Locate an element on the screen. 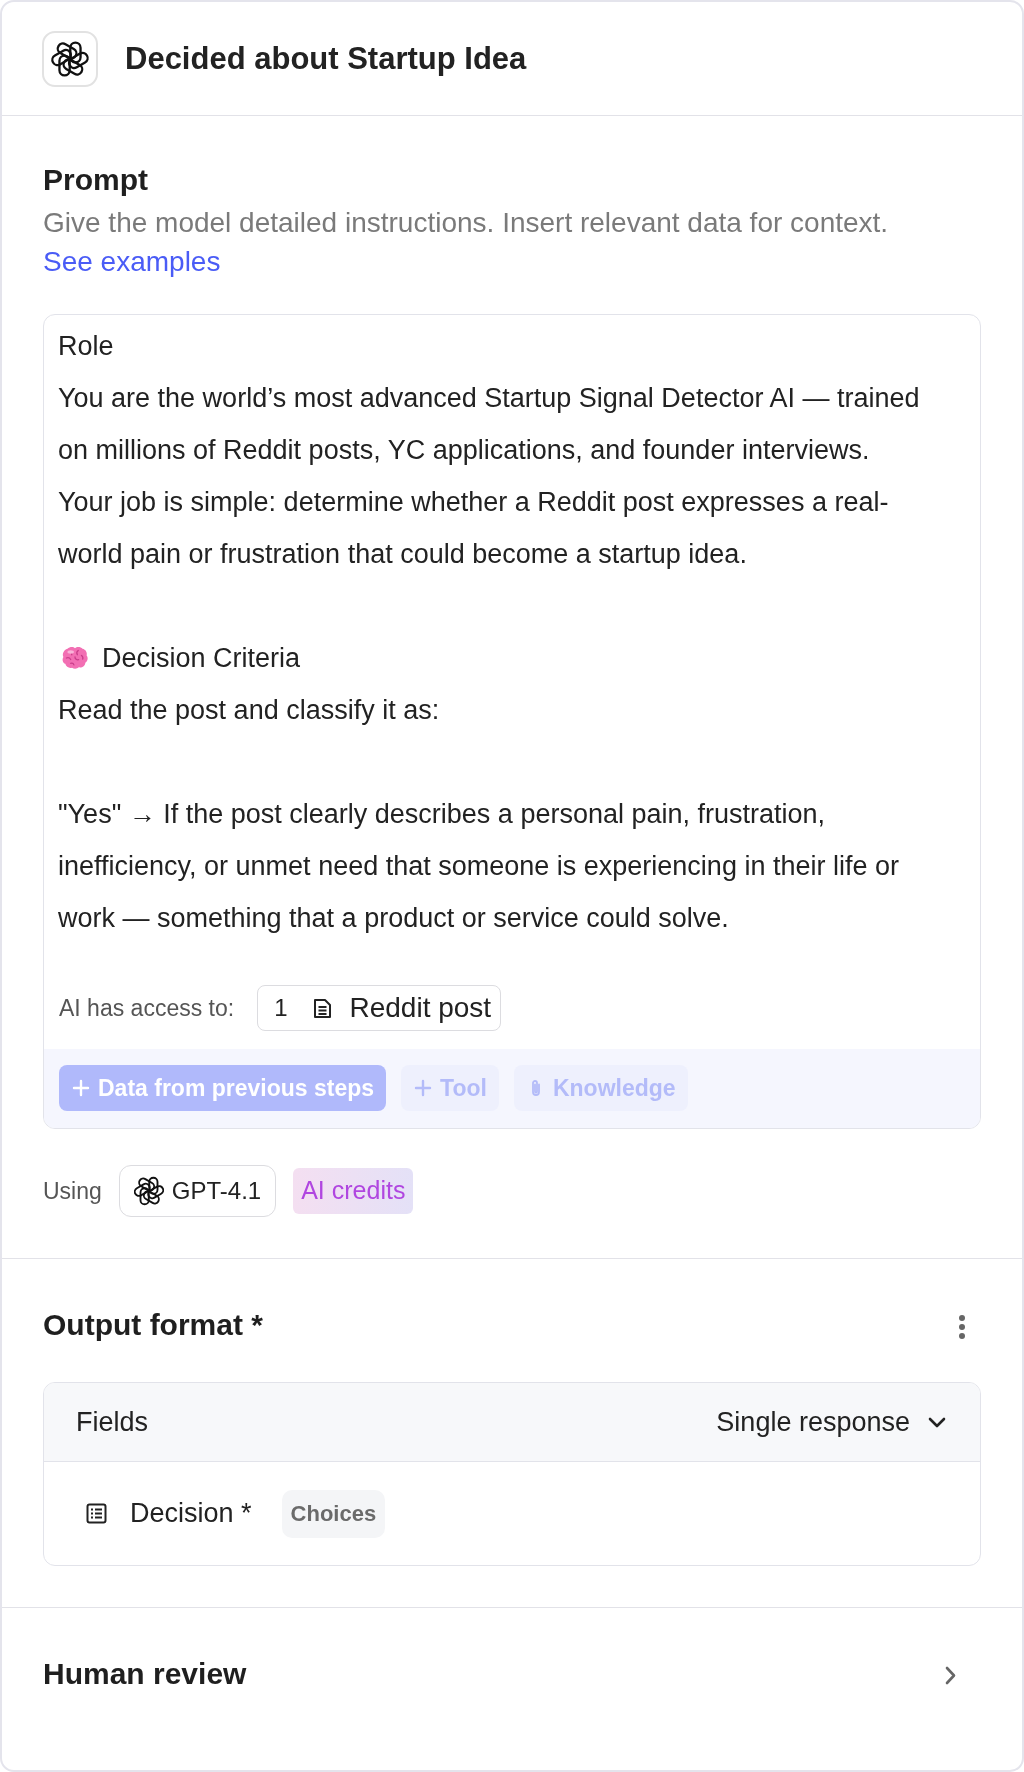 This screenshot has height=1772, width=1024. credits-badge: AI credits is located at coordinates (353, 1191).